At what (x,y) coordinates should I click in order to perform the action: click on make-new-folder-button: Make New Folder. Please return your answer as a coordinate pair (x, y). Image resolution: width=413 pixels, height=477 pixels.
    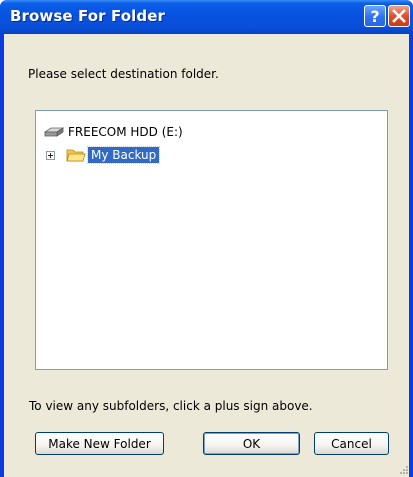
    Looking at the image, I should click on (99, 443).